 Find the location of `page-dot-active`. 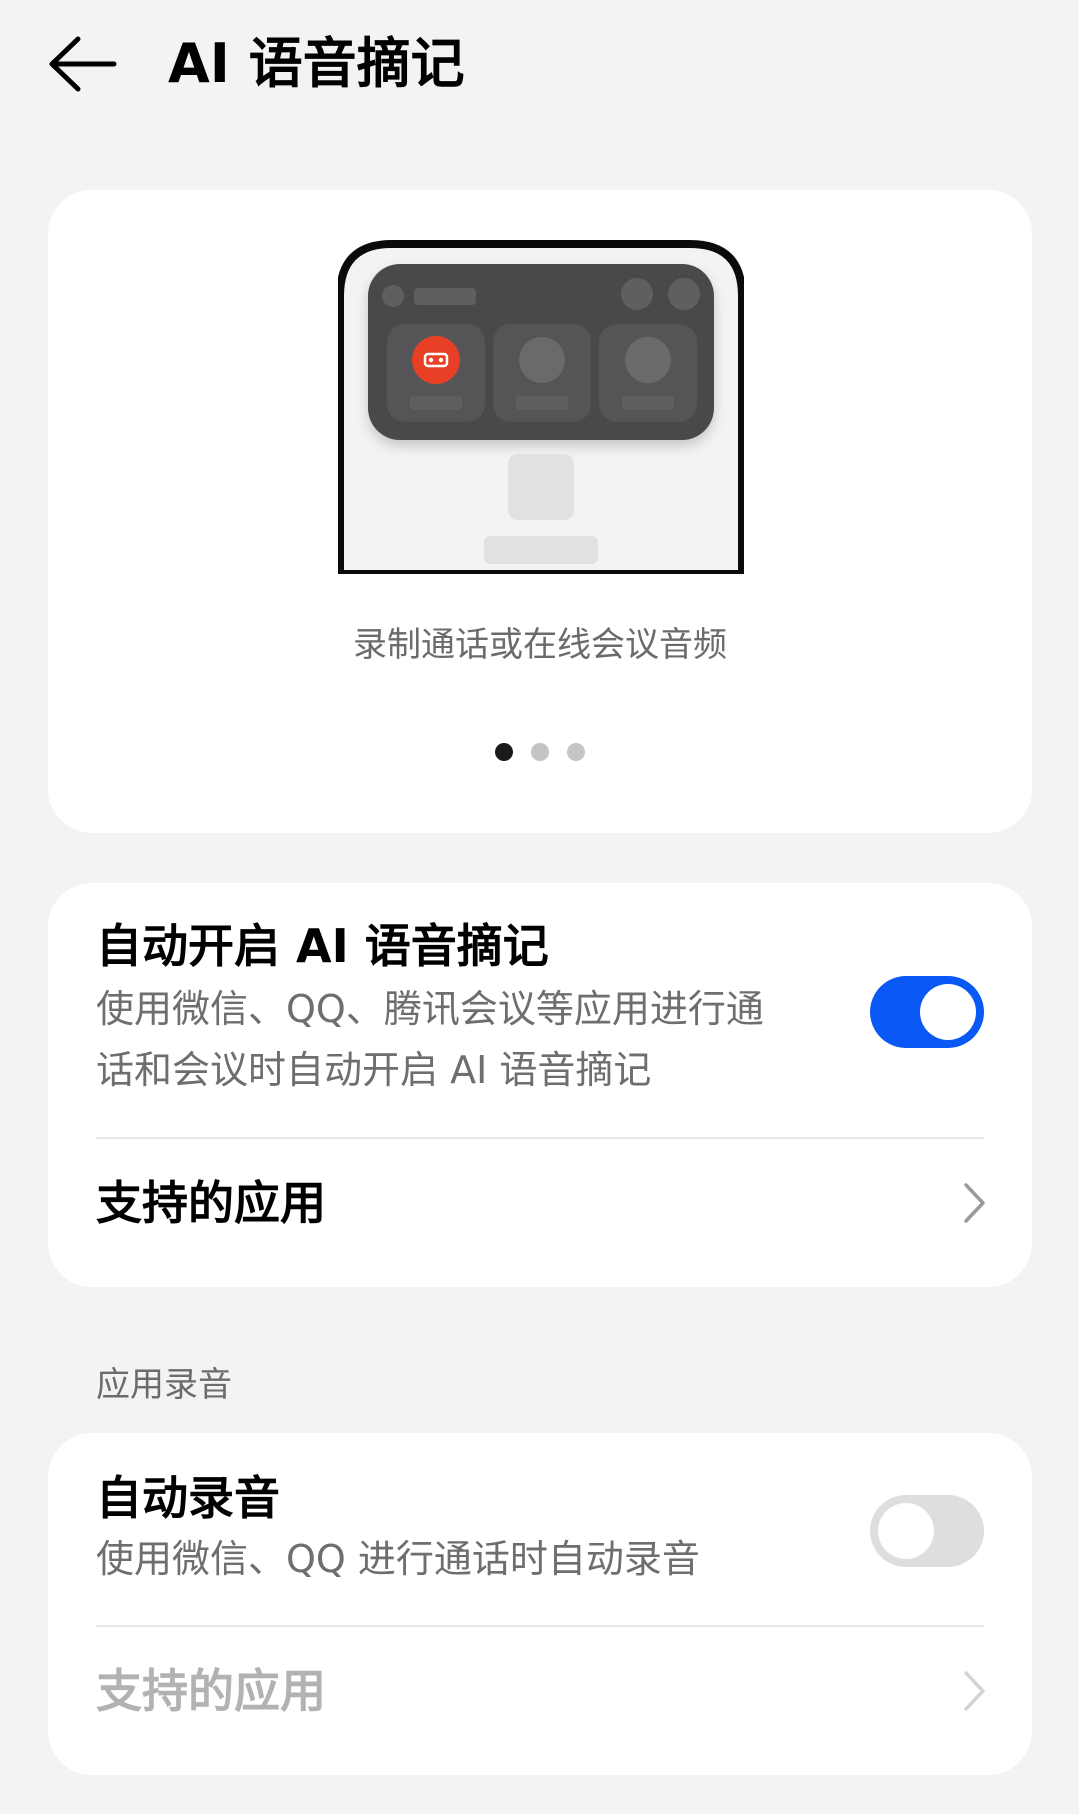

page-dot-active is located at coordinates (504, 752).